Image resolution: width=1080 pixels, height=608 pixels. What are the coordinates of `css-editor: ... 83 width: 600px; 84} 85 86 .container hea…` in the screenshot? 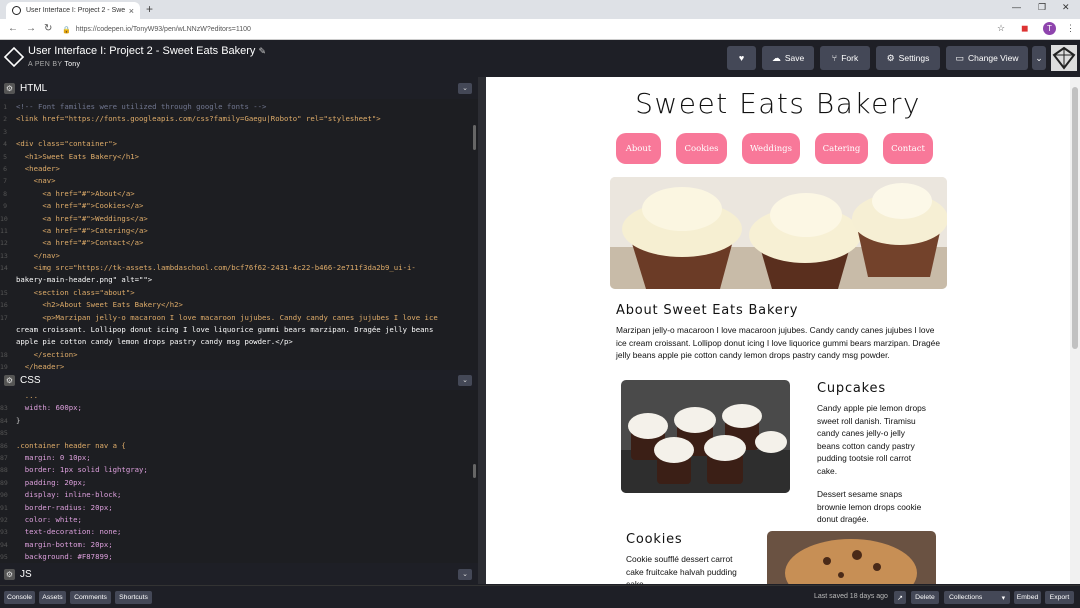 It's located at (239, 476).